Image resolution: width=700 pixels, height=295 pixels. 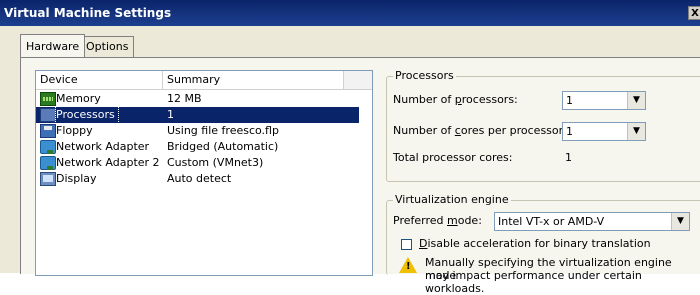 I want to click on device-row-floppy: Floppy Using file freesco.flp, so click(x=204, y=131).